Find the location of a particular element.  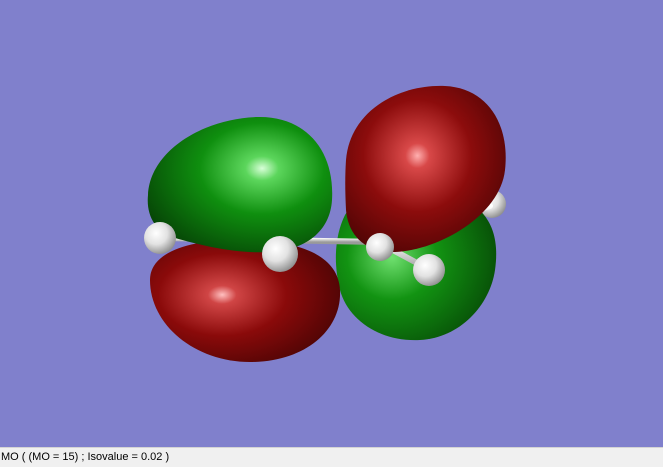

status-bar: MO ( (MO = 15) ; Isovalue = 0.02 ) is located at coordinates (331, 457).